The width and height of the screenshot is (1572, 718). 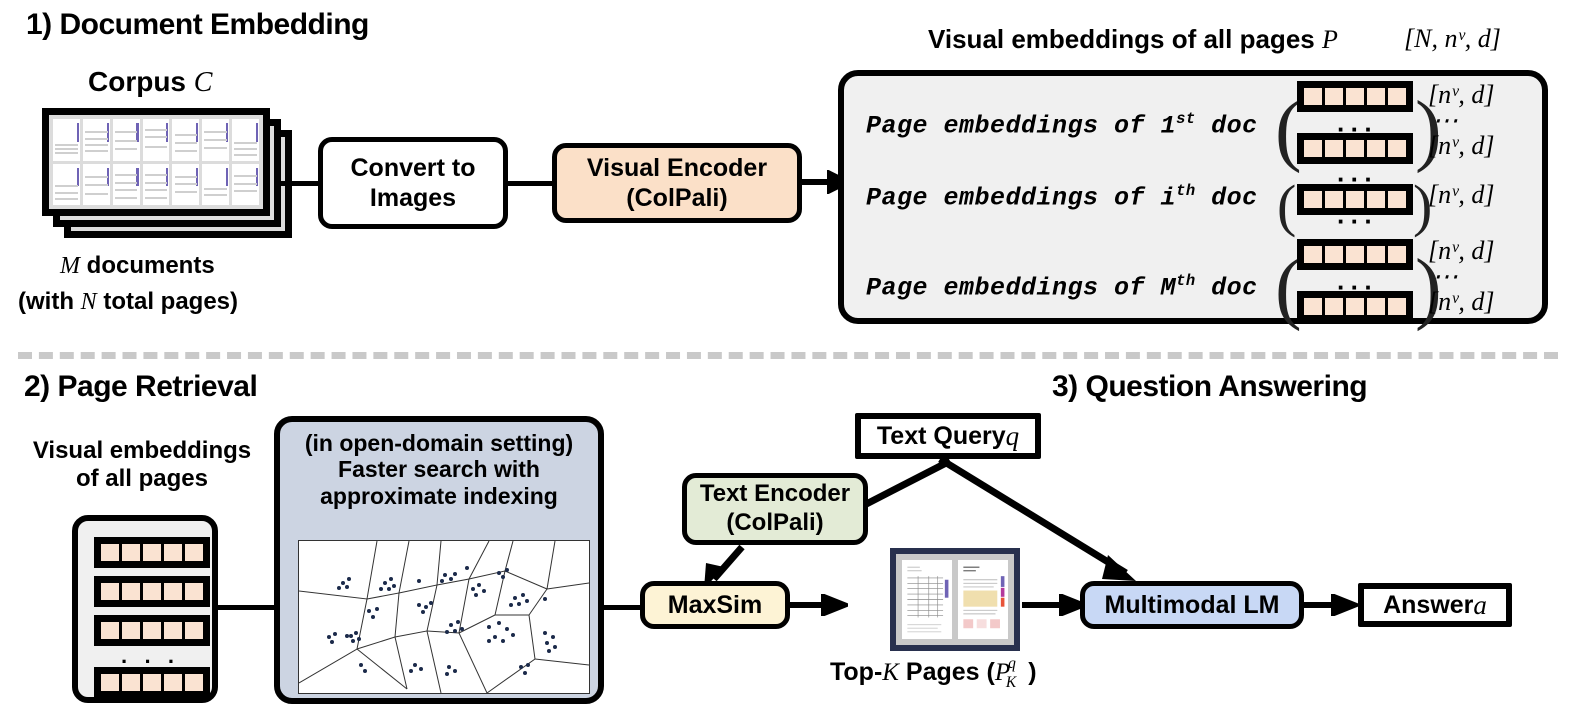 What do you see at coordinates (1461, 145) in the screenshot?
I see `panel-shape-1b: [nᵛ, d]` at bounding box center [1461, 145].